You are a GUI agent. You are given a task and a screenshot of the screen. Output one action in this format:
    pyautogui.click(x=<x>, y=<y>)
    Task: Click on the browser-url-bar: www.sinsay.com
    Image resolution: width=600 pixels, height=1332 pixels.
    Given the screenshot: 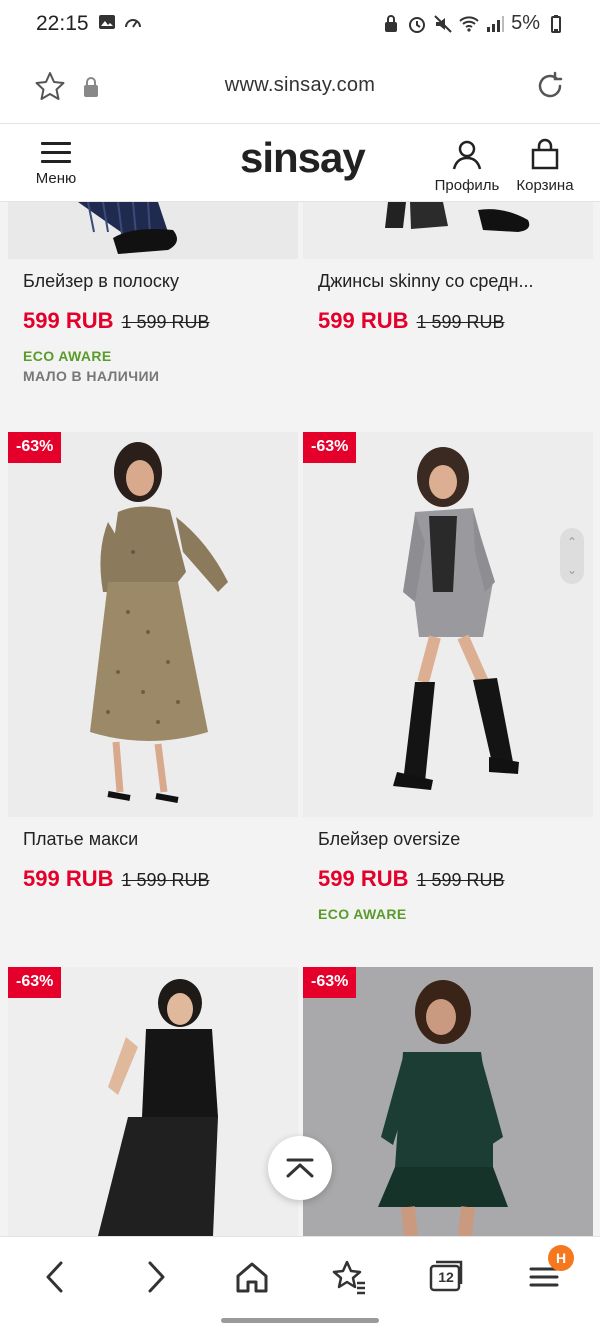 What is the action you would take?
    pyautogui.click(x=300, y=87)
    